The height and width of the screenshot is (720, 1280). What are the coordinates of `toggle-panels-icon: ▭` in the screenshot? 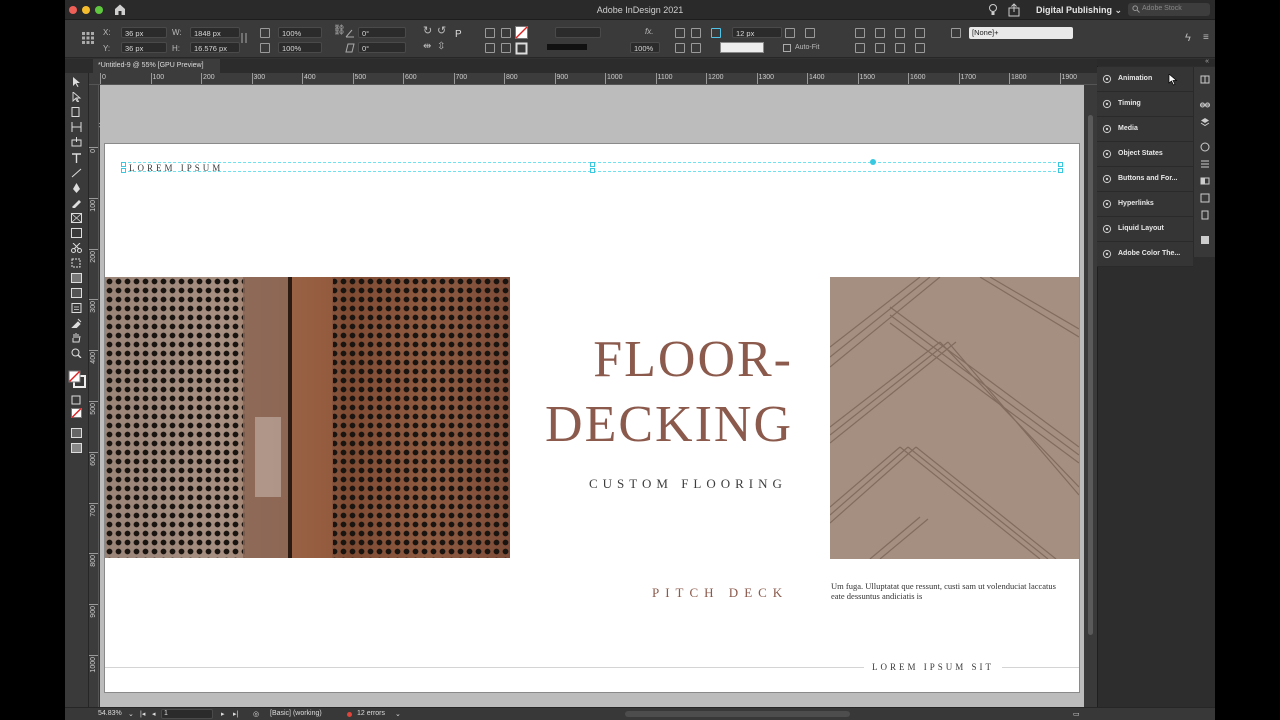 It's located at (1076, 714).